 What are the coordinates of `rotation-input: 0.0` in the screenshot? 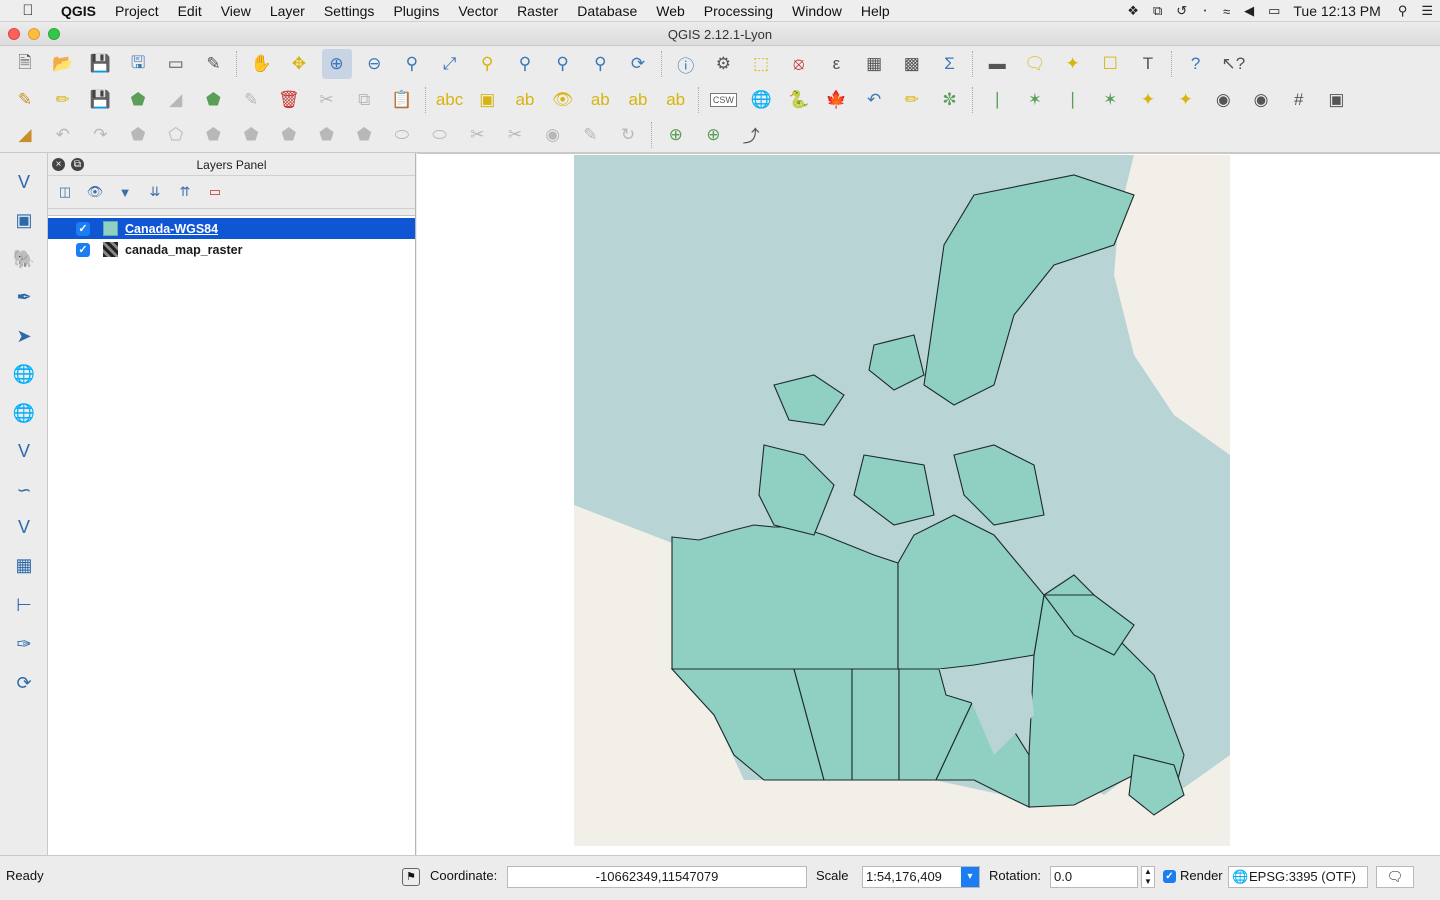 It's located at (1094, 877).